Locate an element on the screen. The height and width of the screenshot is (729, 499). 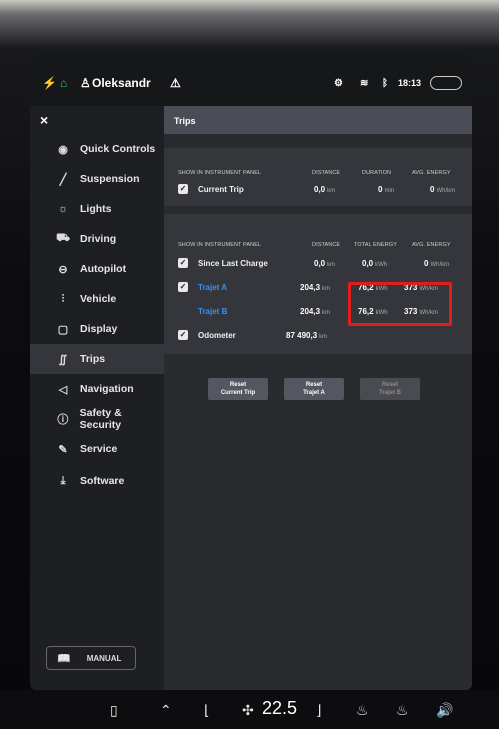
sidebar-item-label: Suspension is located at coordinates (110, 179).